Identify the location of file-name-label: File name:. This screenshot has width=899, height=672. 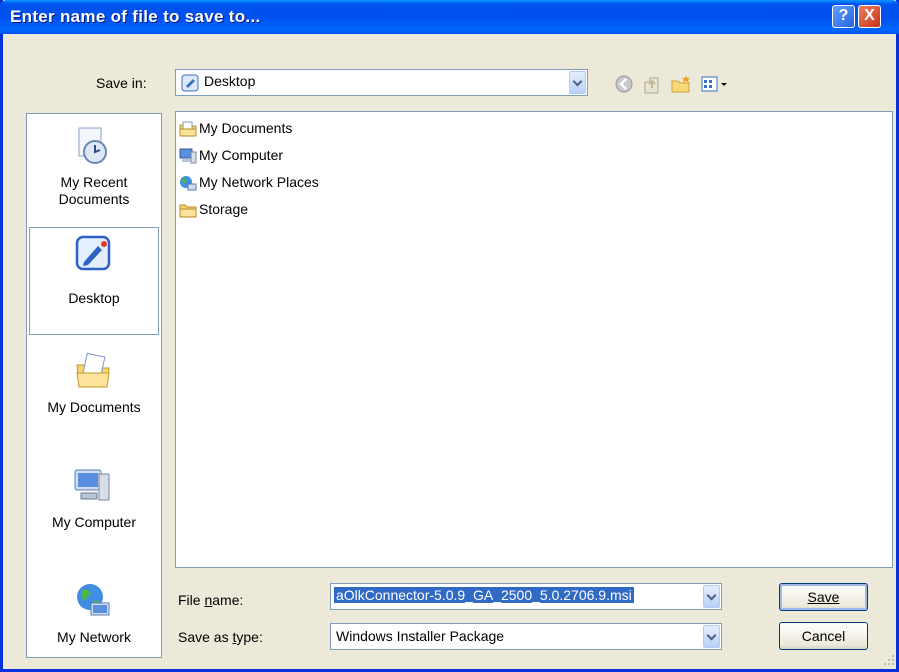
(211, 600).